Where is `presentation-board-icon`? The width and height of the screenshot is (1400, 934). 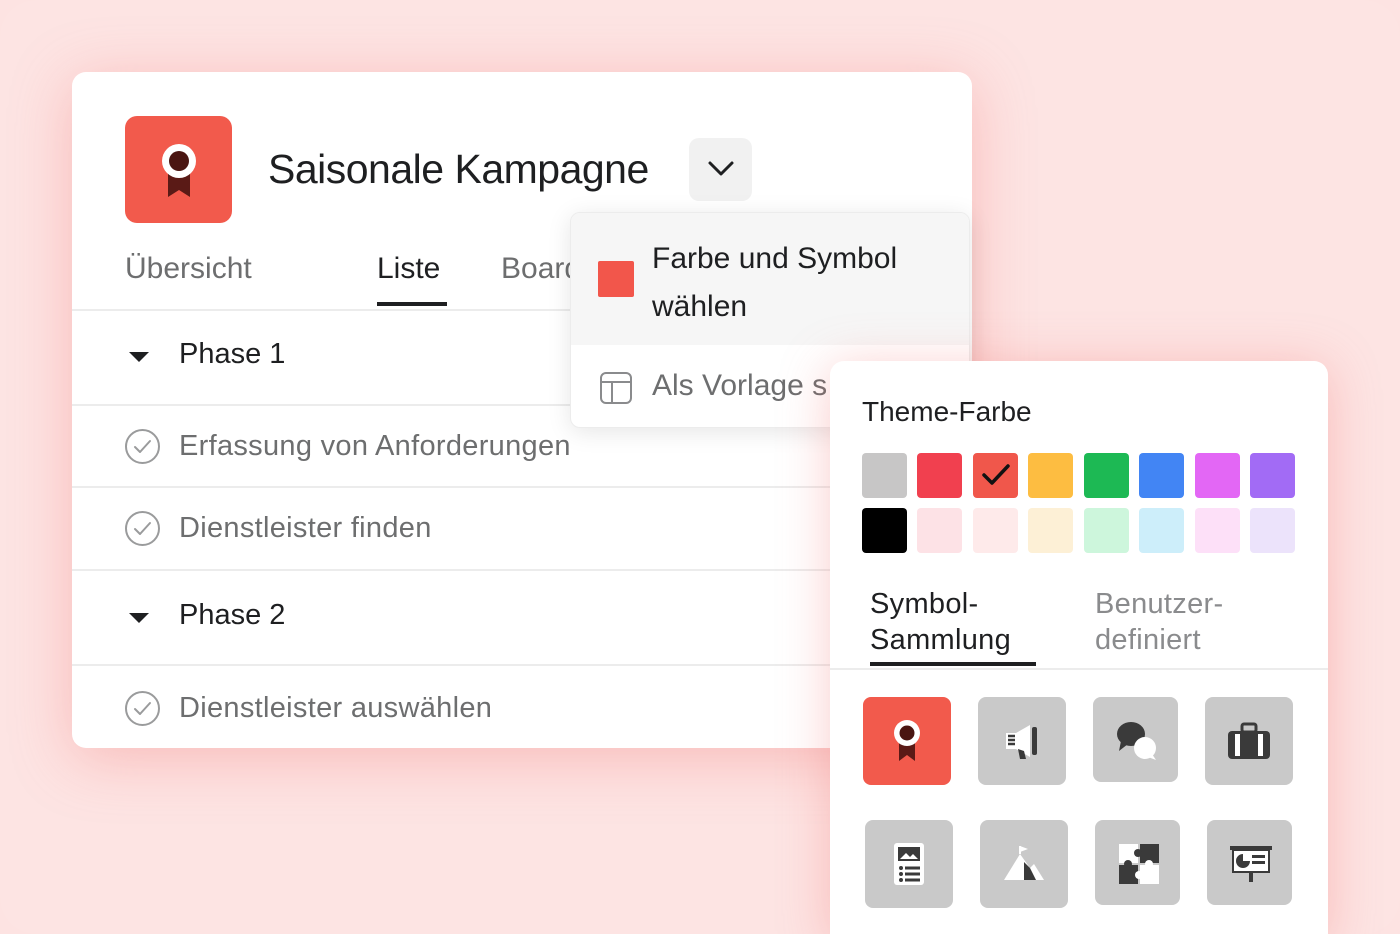
presentation-board-icon is located at coordinates (1251, 864).